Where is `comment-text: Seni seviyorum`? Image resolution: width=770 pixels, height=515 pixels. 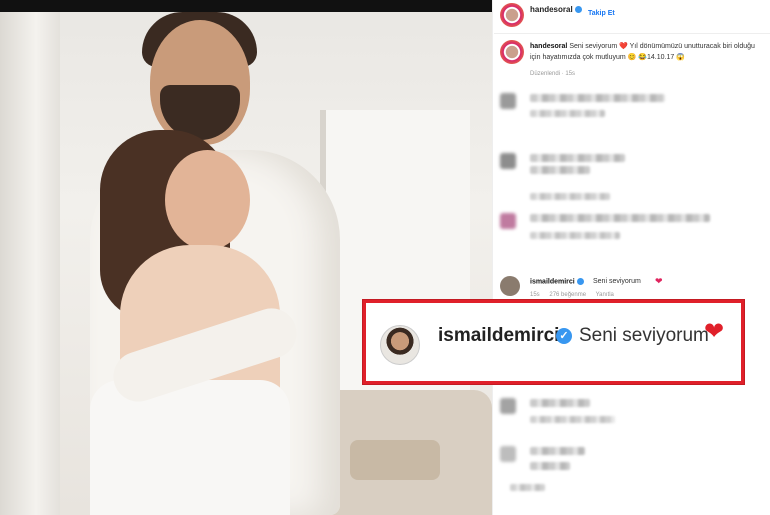 comment-text: Seni seviyorum is located at coordinates (617, 281).